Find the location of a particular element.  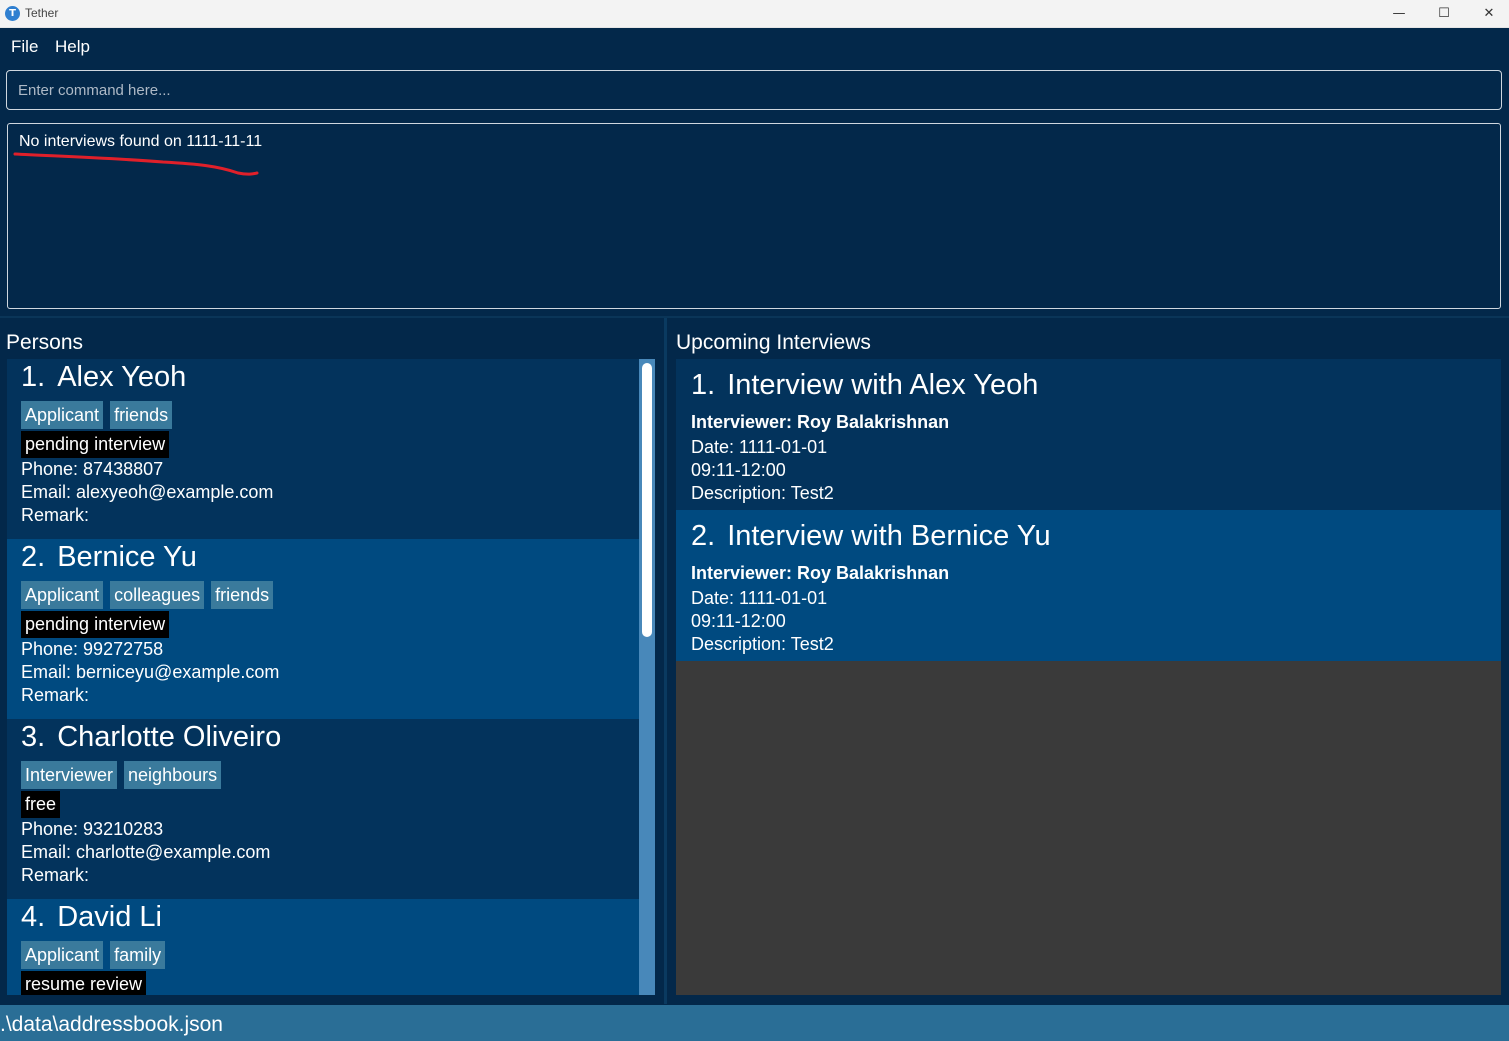

window-title: Tether is located at coordinates (42, 13).